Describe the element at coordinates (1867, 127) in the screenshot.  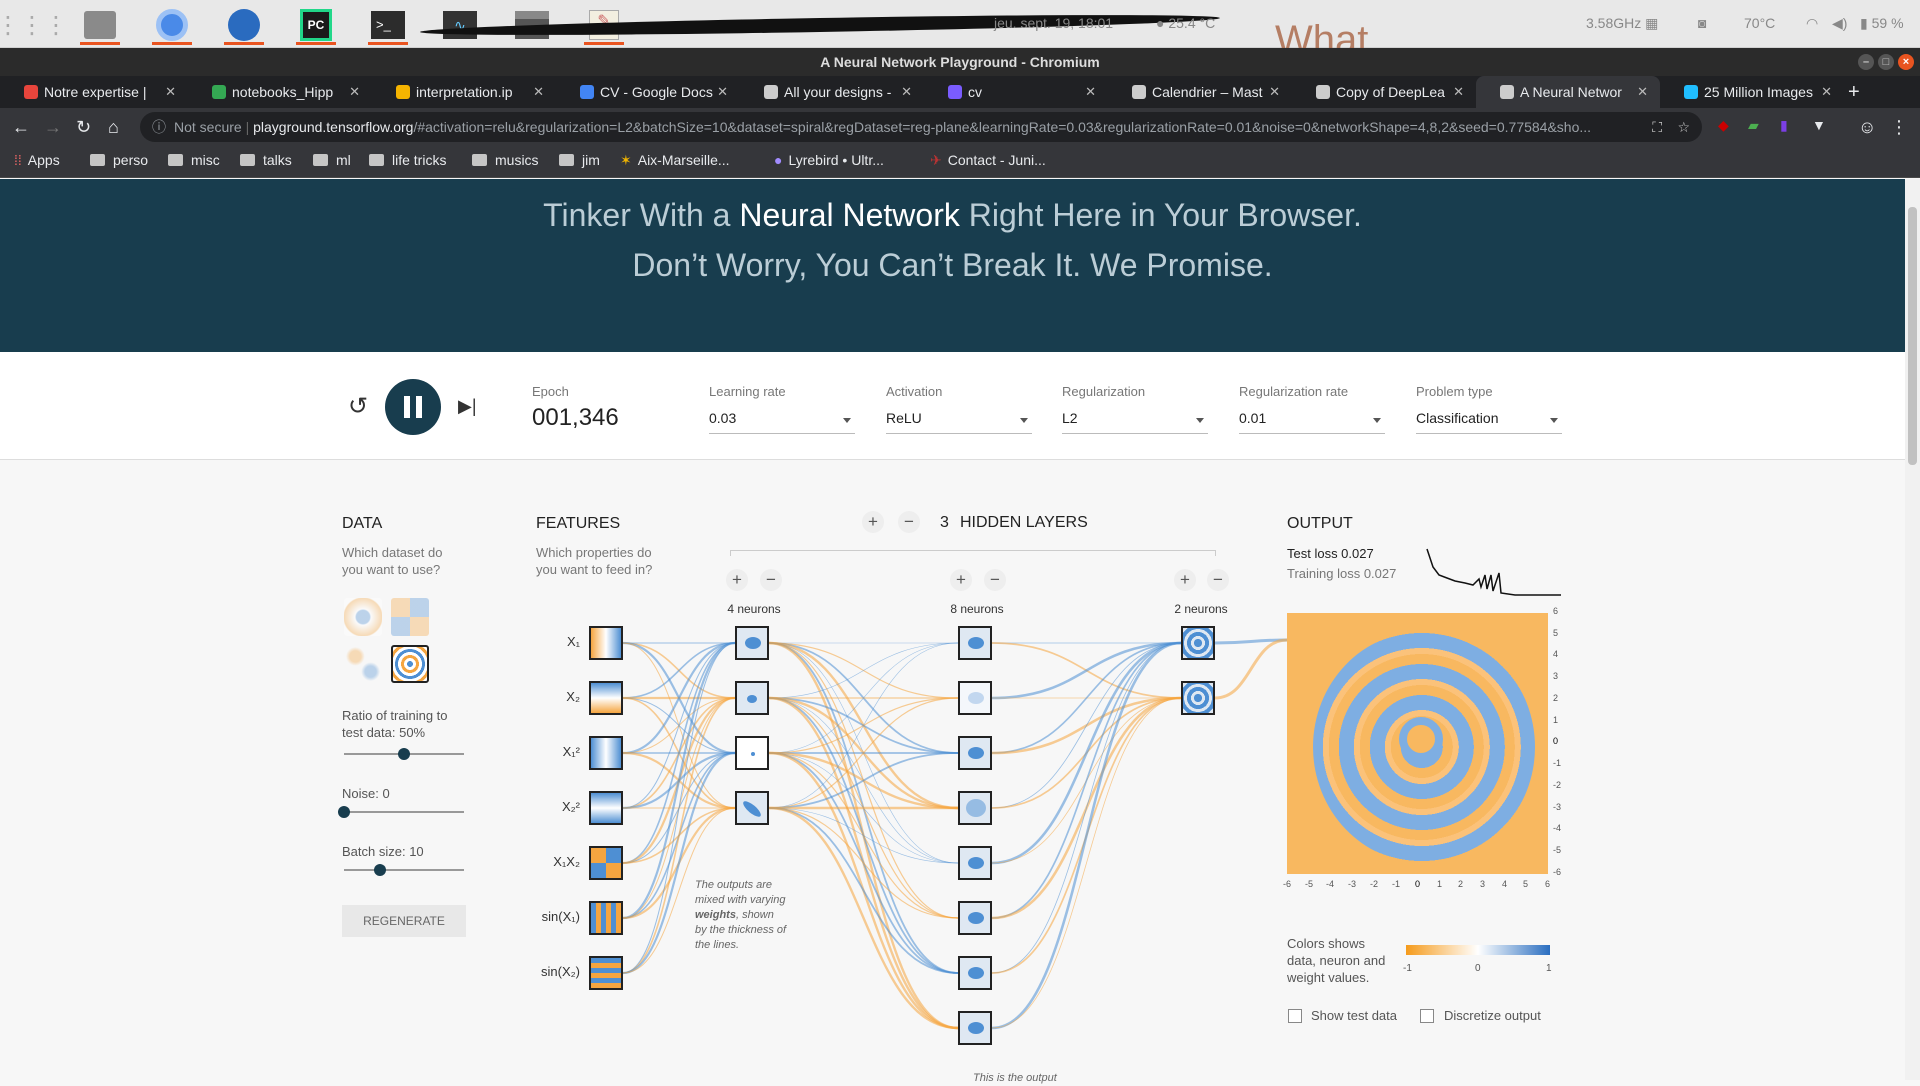
I see `profile-avatar-icon: ☺` at that location.